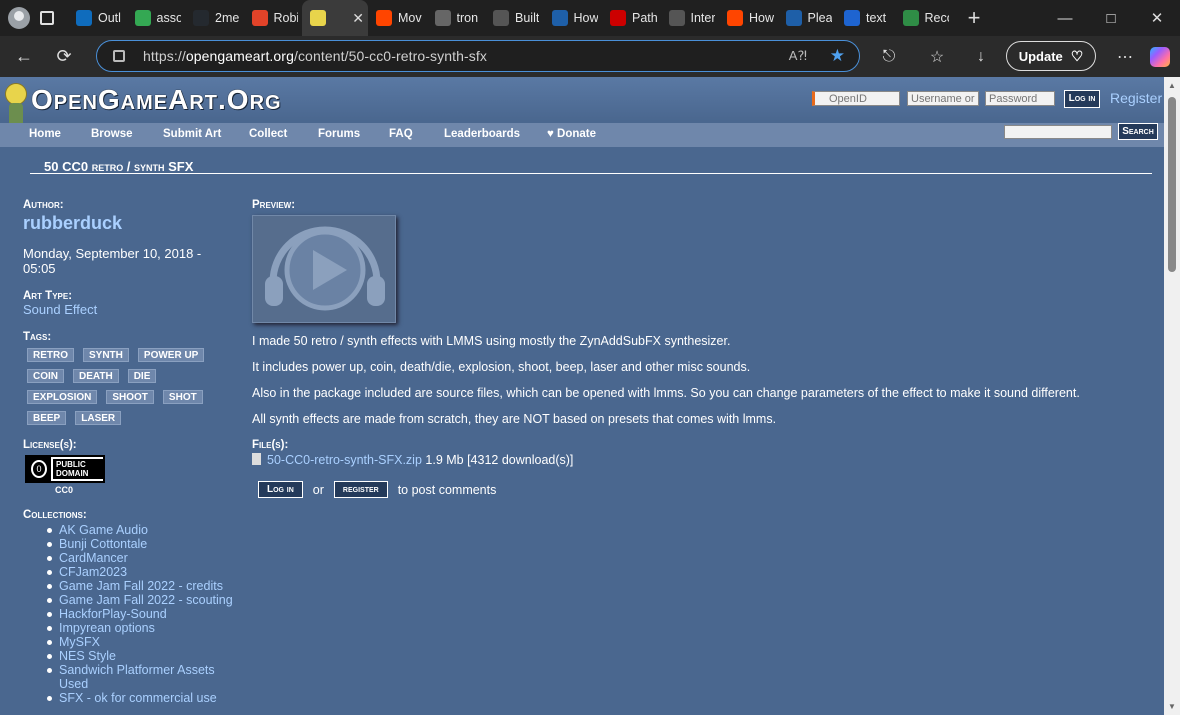 The height and width of the screenshot is (715, 1180). What do you see at coordinates (618, 18) in the screenshot?
I see `youtube-icon` at bounding box center [618, 18].